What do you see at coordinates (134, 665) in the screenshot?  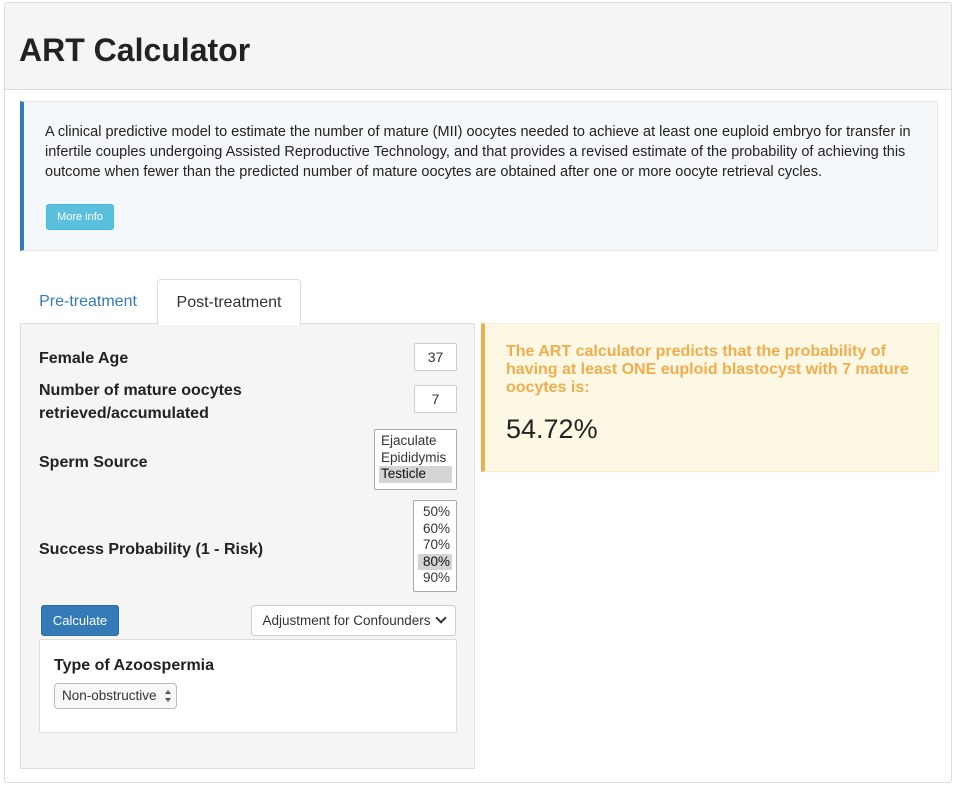 I see `azoospermia-type-label: Type of Azoospermia` at bounding box center [134, 665].